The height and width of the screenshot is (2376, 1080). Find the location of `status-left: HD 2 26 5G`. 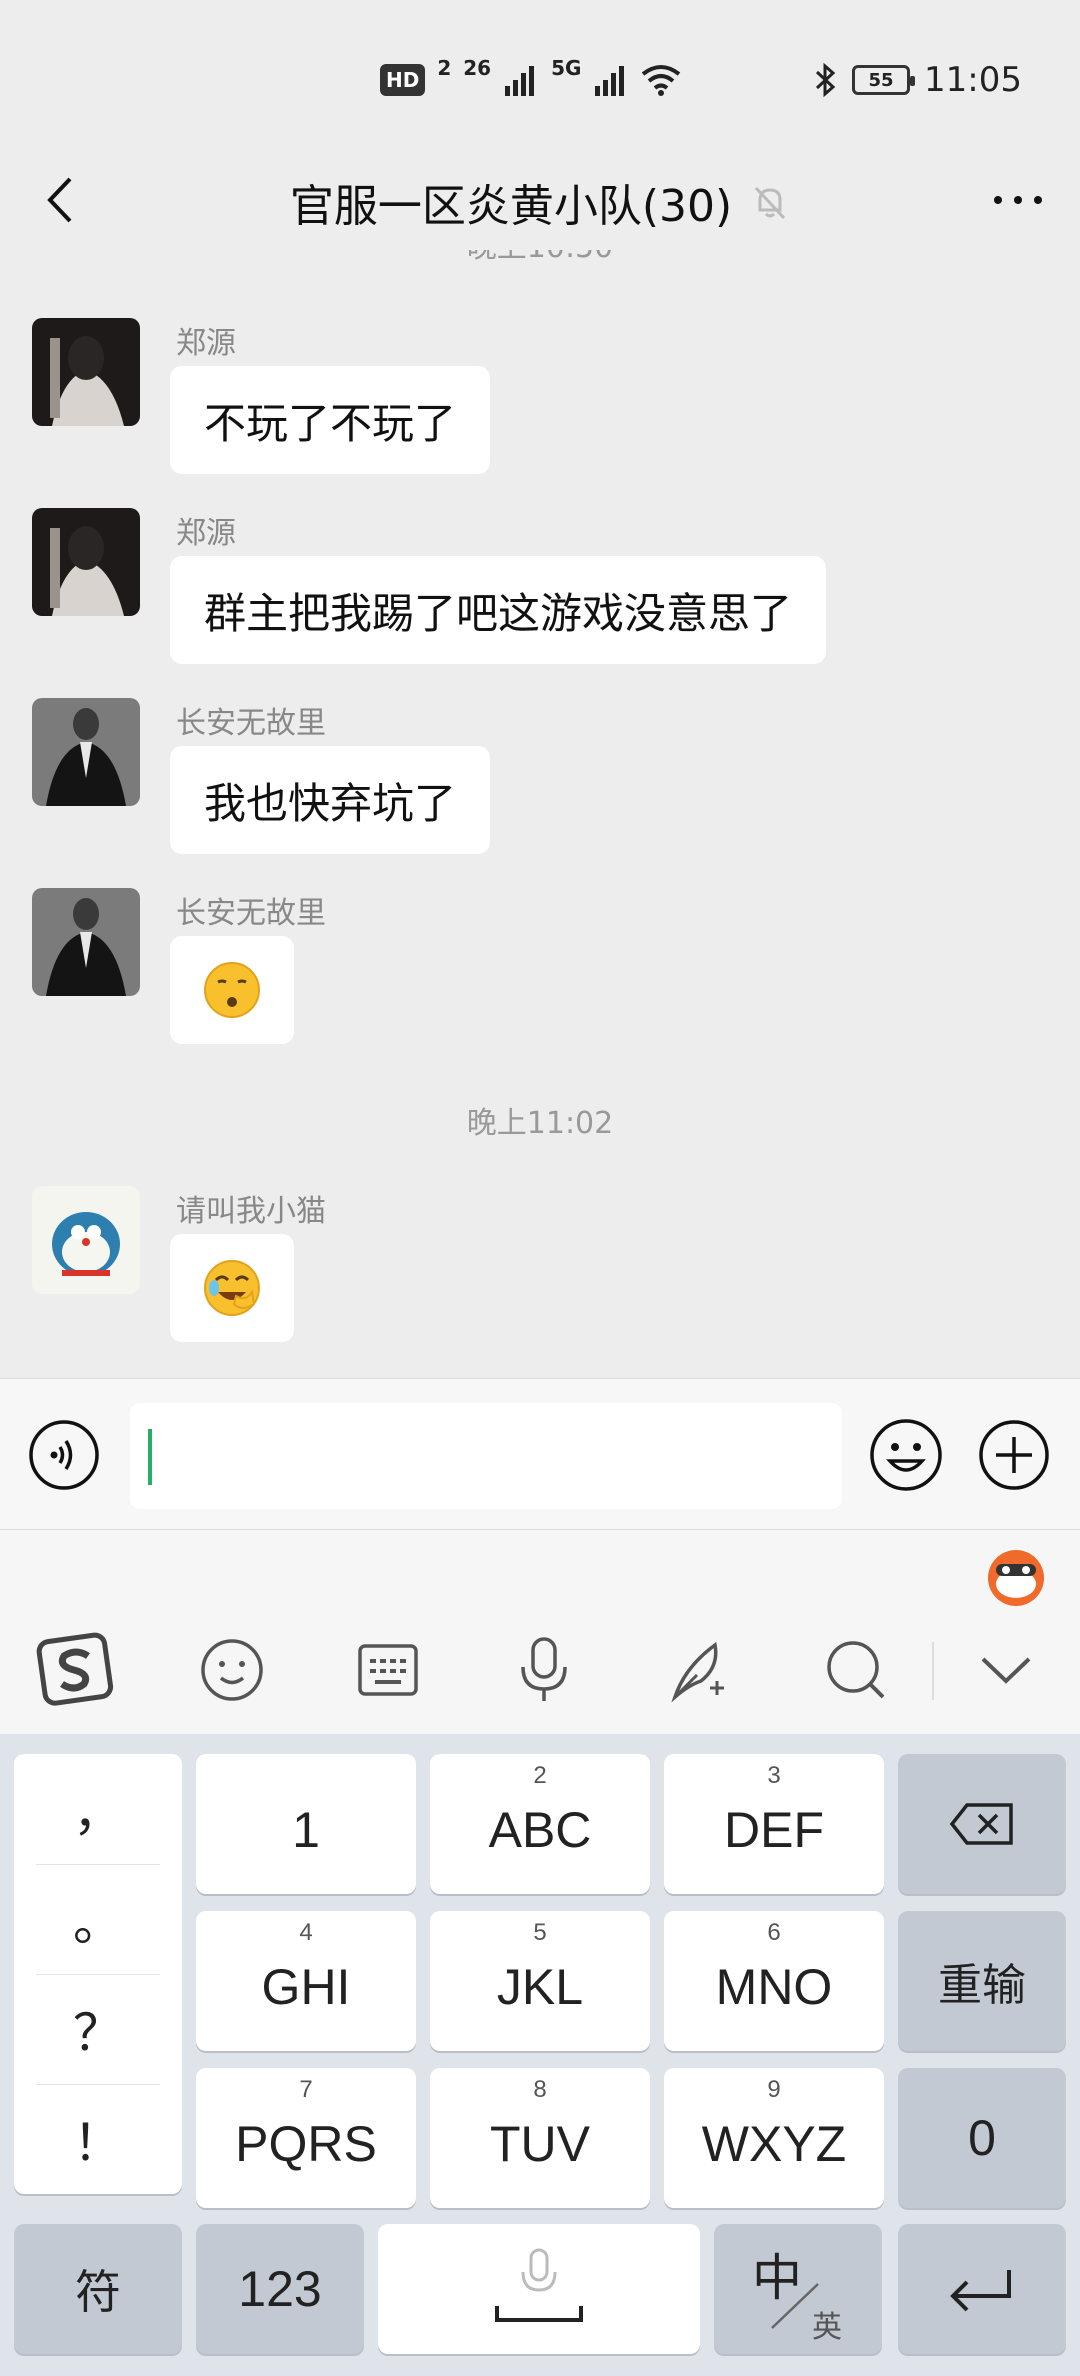

status-left: HD 2 26 5G is located at coordinates (530, 80).